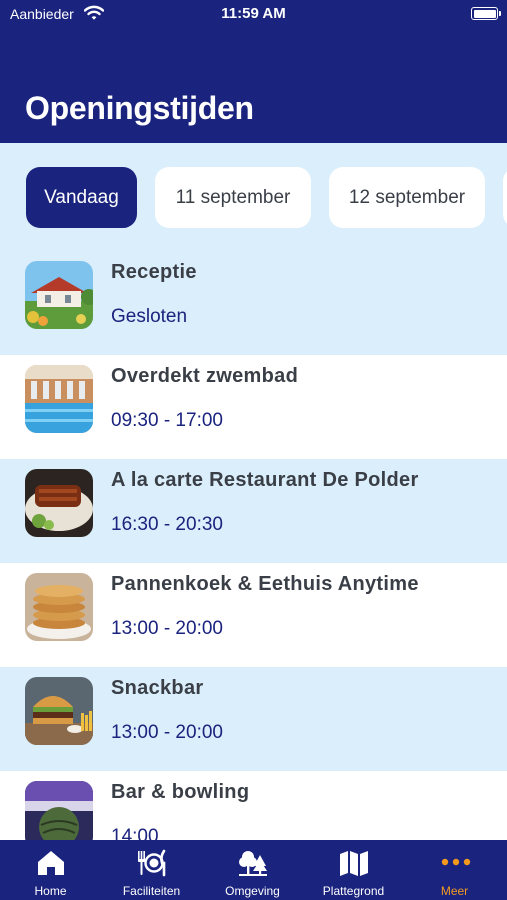 The height and width of the screenshot is (900, 507). Describe the element at coordinates (59, 607) in the screenshot. I see `pancakes-photo` at that location.